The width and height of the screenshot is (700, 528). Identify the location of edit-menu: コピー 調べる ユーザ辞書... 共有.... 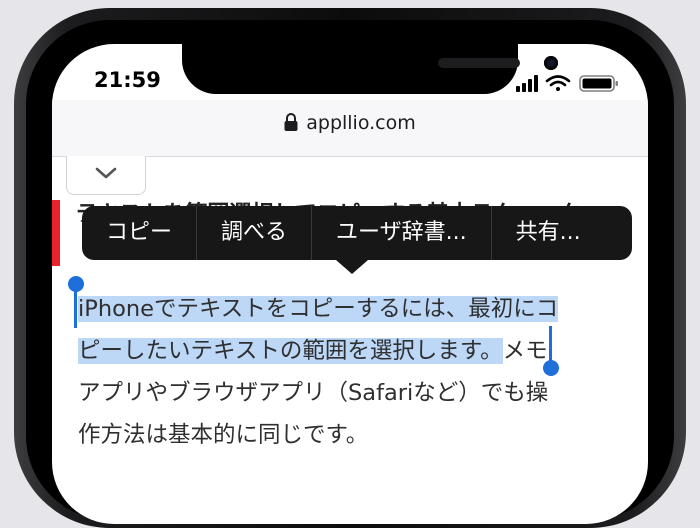
(357, 233).